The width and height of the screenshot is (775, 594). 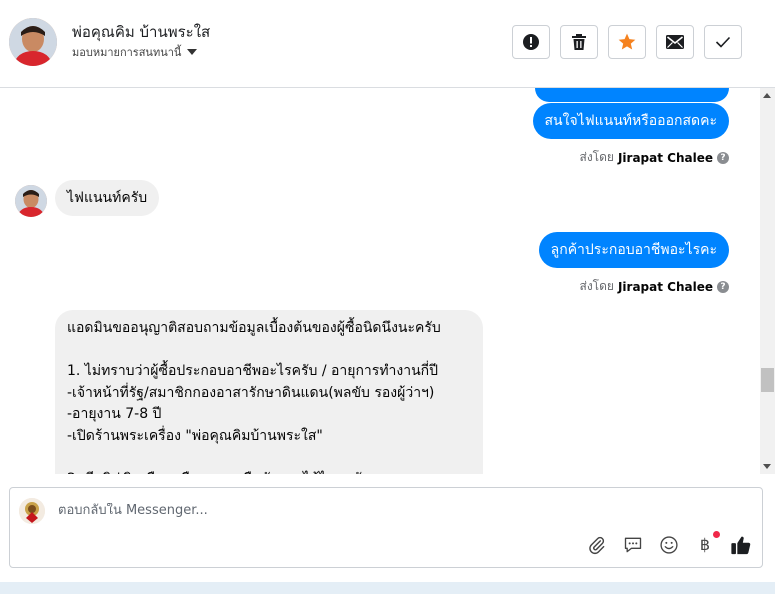 I want to click on envelope-icon, so click(x=675, y=42).